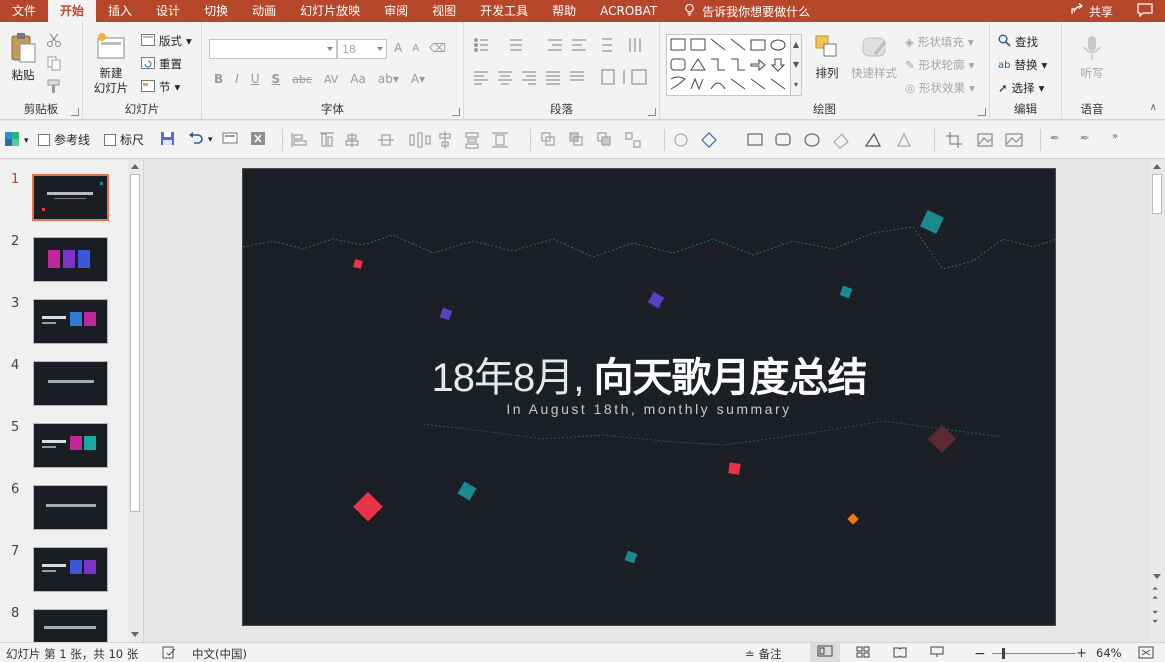 The width and height of the screenshot is (1165, 662). I want to click on thumbnail-3: 3, so click(64, 314).